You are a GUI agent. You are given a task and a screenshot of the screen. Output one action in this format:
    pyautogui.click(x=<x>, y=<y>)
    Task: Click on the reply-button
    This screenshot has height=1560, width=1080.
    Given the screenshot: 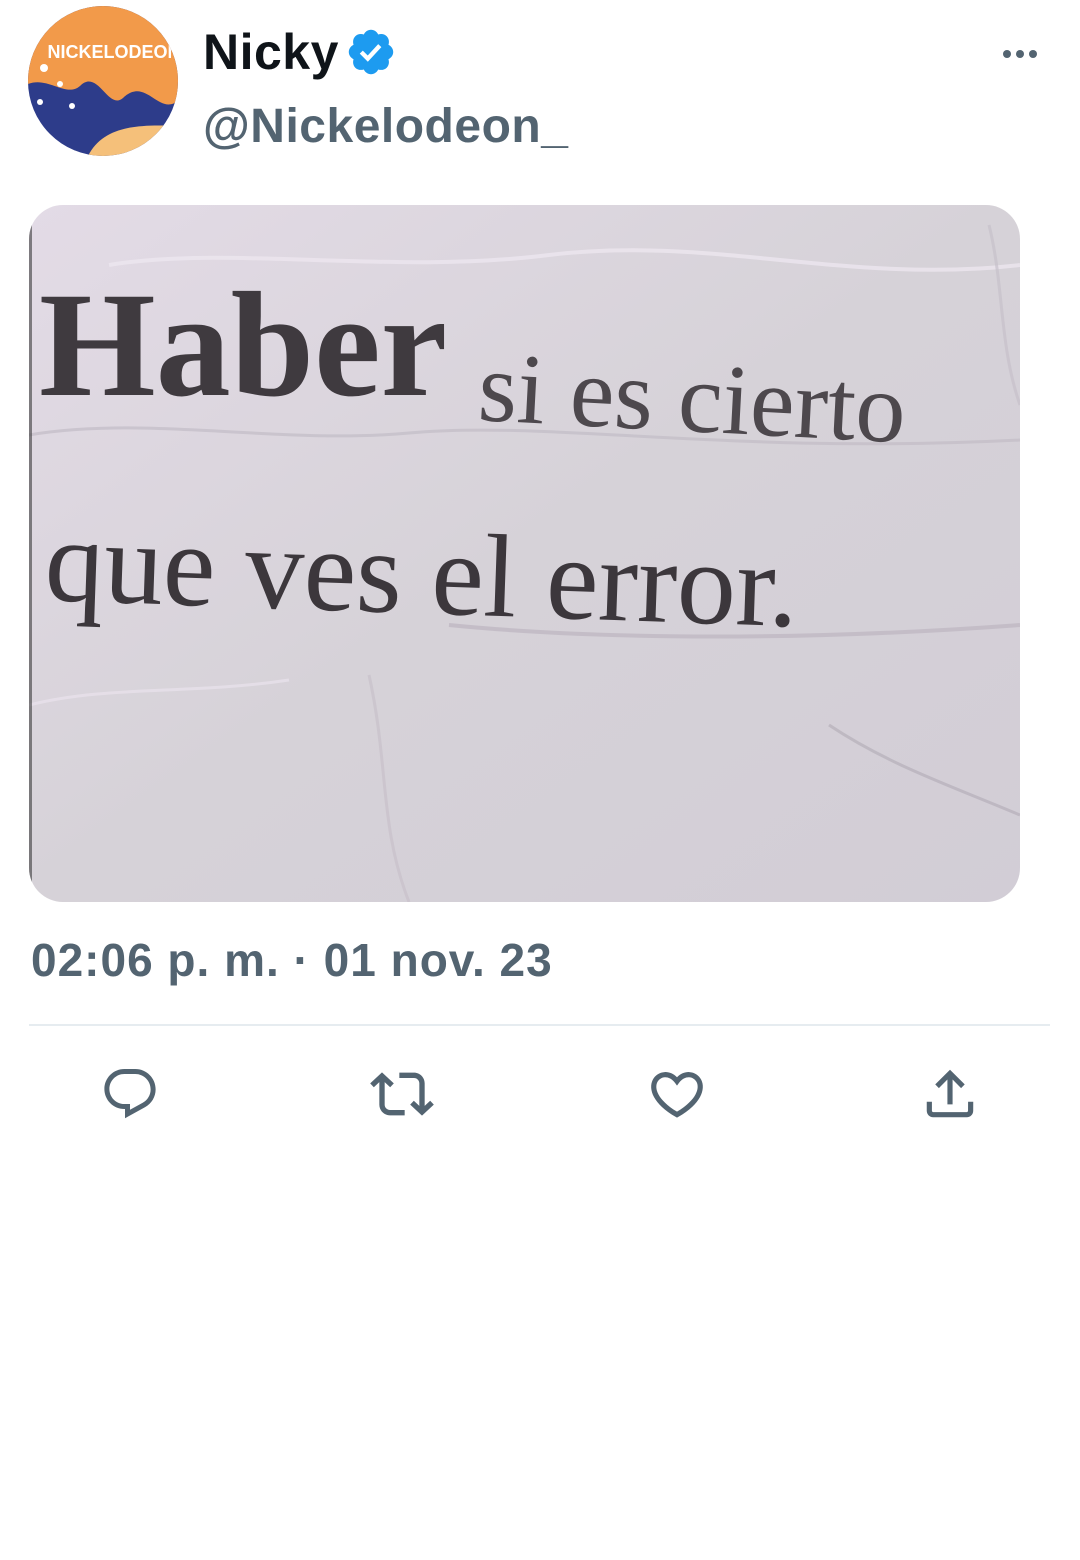 What is the action you would take?
    pyautogui.click(x=130, y=1094)
    